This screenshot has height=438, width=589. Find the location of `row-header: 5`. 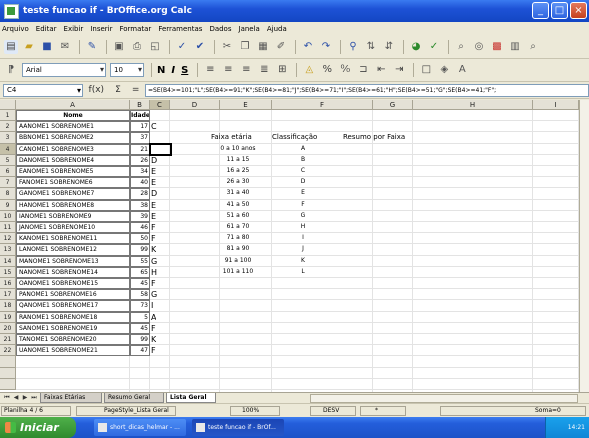

row-header: 5 is located at coordinates (8, 160).